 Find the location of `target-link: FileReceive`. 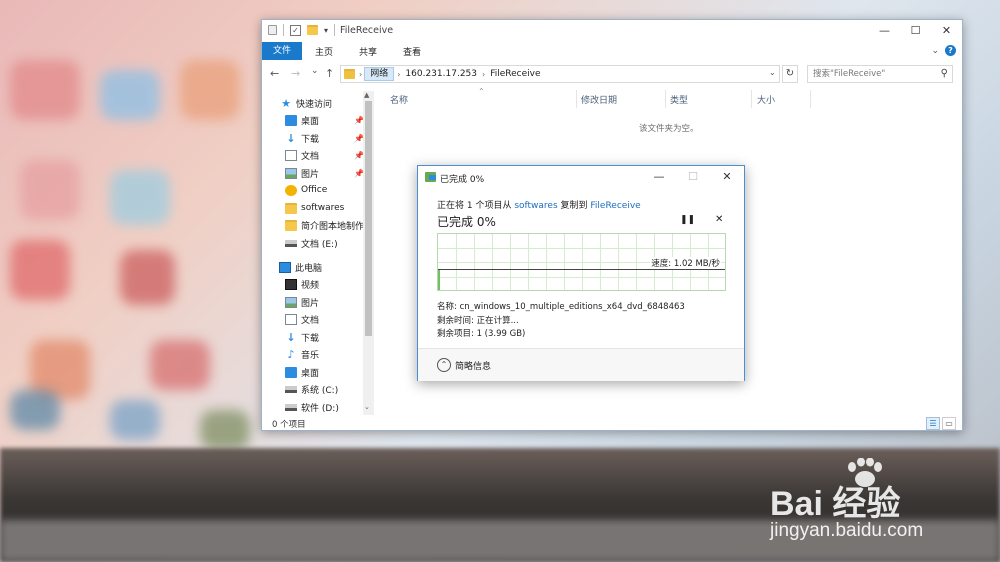

target-link: FileReceive is located at coordinates (615, 206).